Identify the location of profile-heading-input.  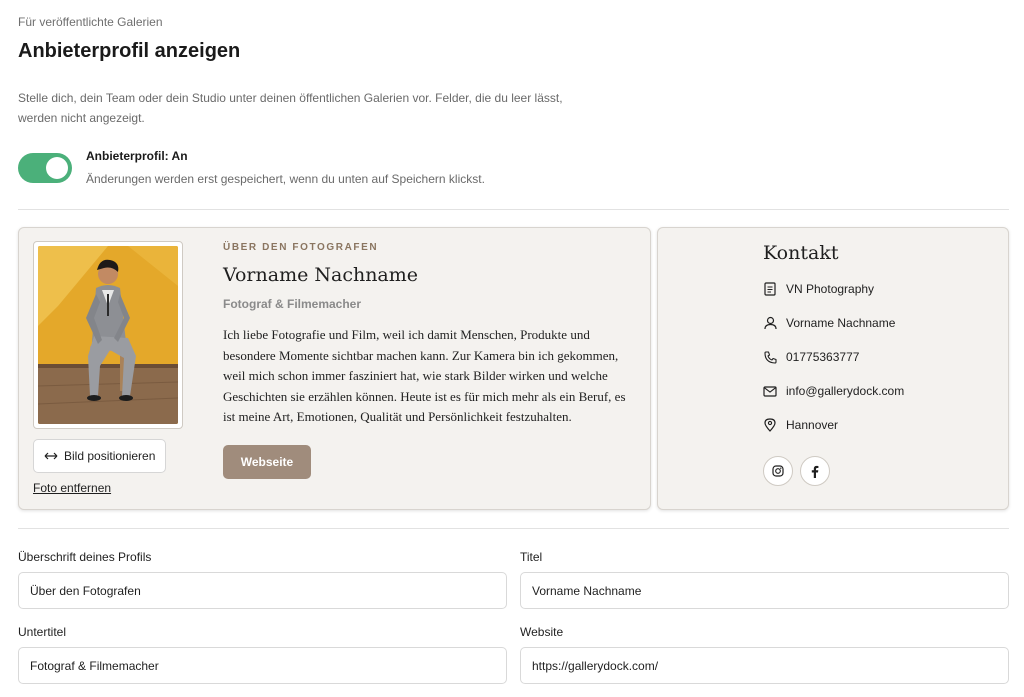
(262, 590).